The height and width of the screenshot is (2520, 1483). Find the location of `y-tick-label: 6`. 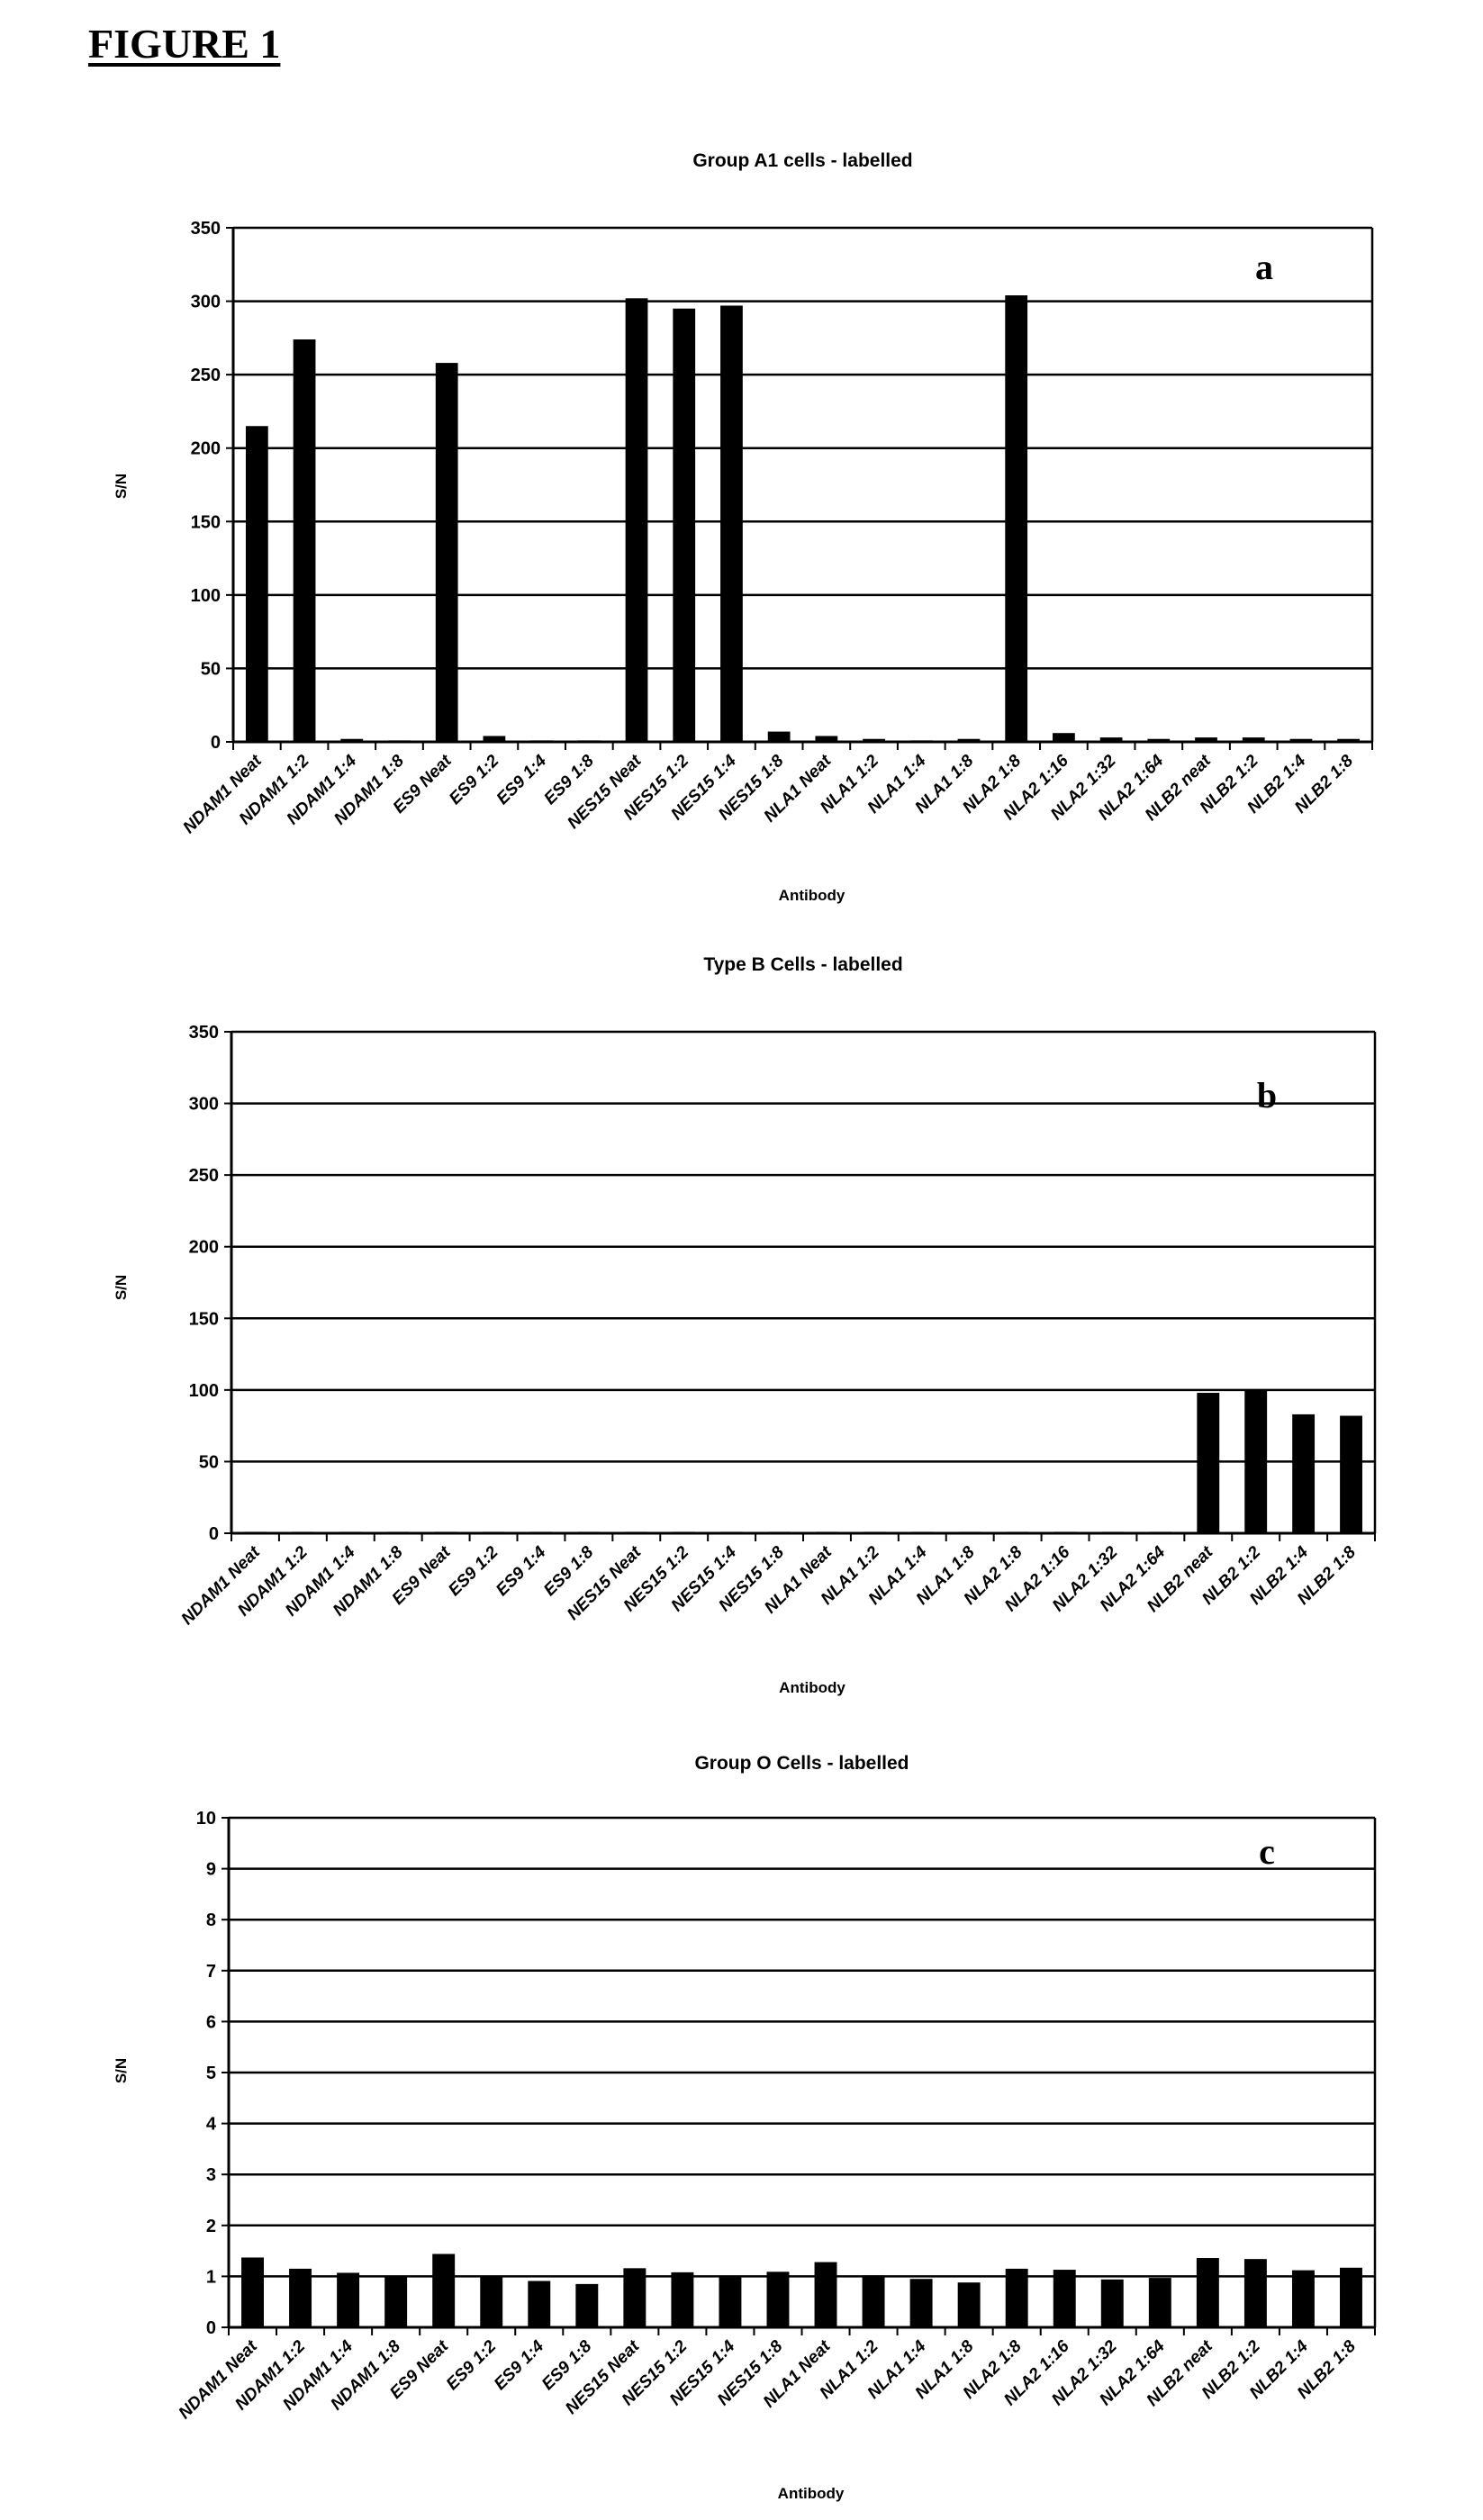

y-tick-label: 6 is located at coordinates (211, 2022).